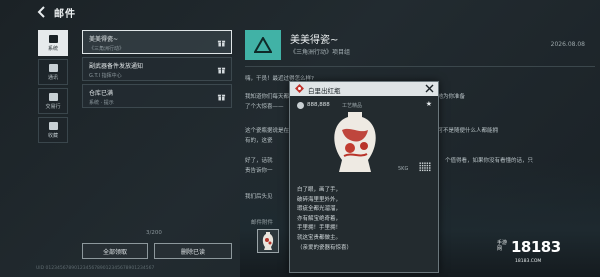  I want to click on watermark-side-text: 手游网, so click(502, 246).